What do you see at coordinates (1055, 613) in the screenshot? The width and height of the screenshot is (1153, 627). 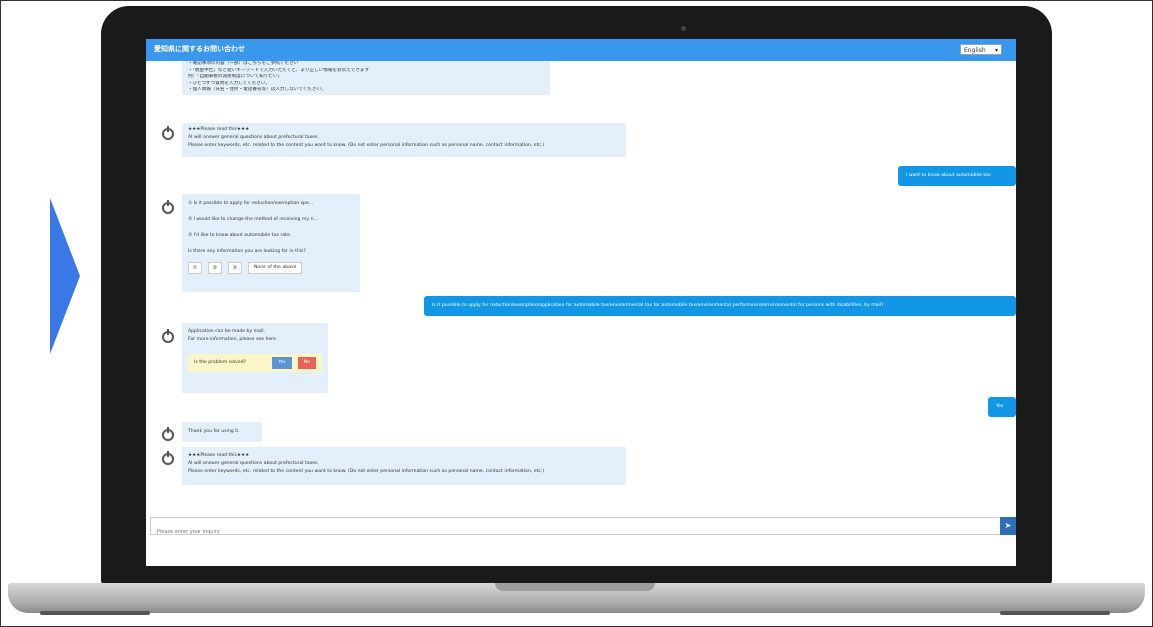 I see `laptop-foot-right` at bounding box center [1055, 613].